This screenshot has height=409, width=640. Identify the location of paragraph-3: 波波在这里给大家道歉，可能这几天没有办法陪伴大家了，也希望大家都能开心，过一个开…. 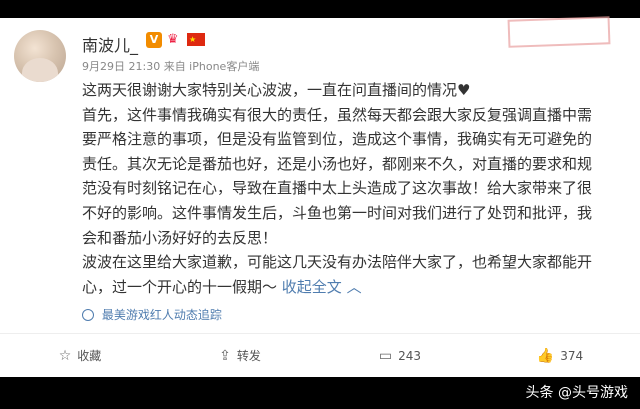
(342, 274).